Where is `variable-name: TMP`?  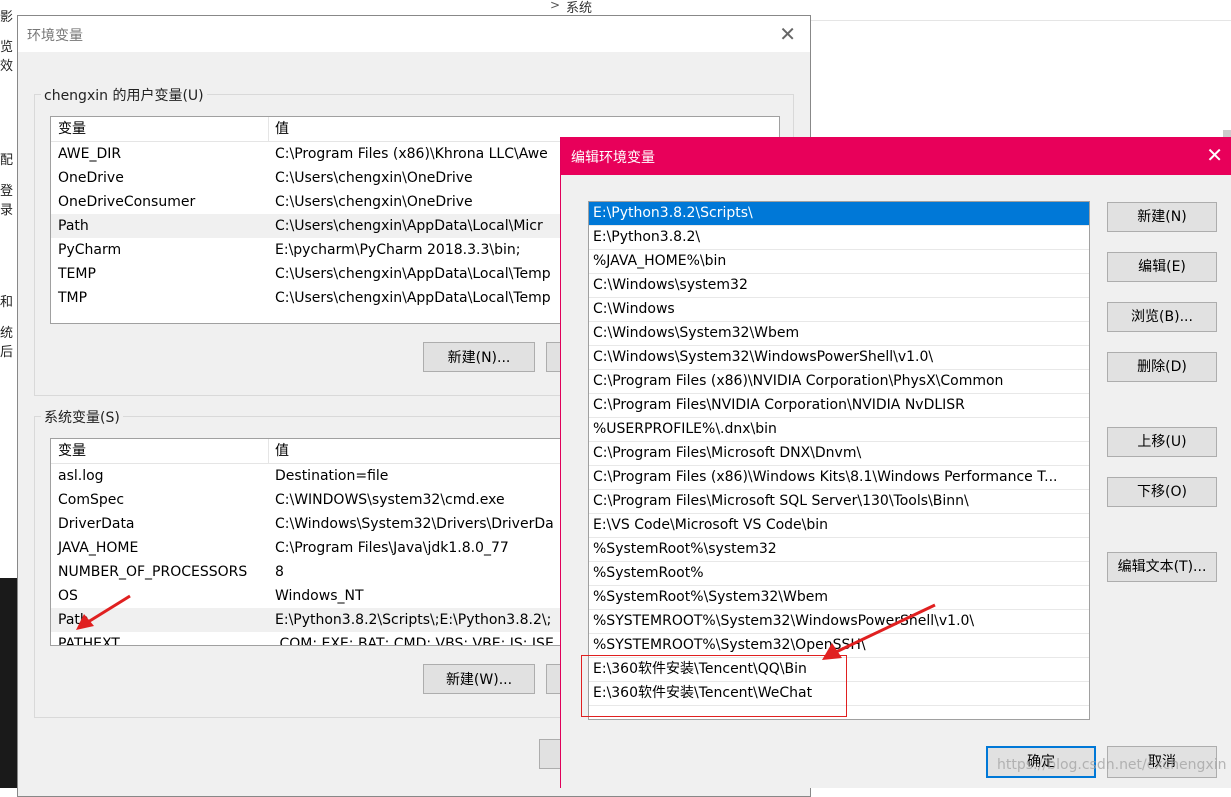
variable-name: TMP is located at coordinates (73, 298).